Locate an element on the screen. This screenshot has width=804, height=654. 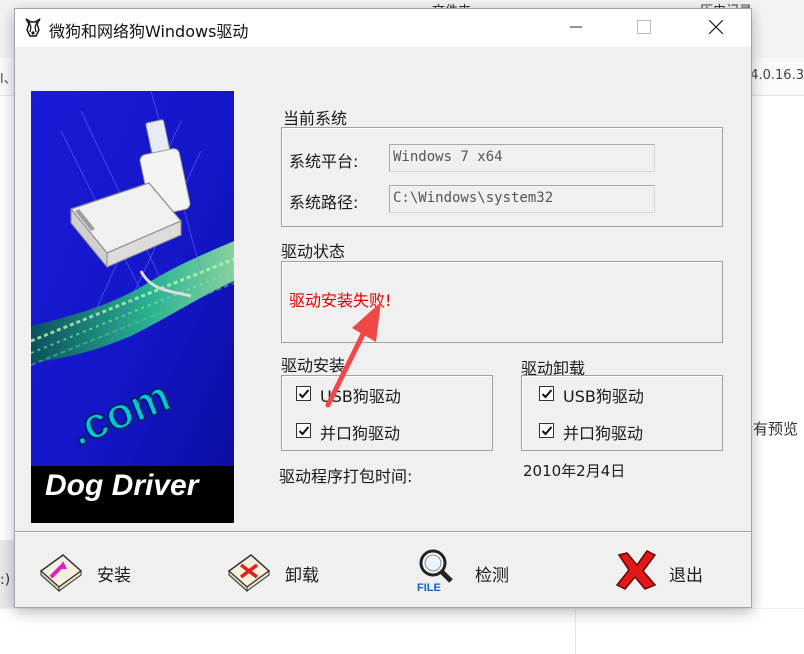
background-bottom-strip is located at coordinates (402, 631).